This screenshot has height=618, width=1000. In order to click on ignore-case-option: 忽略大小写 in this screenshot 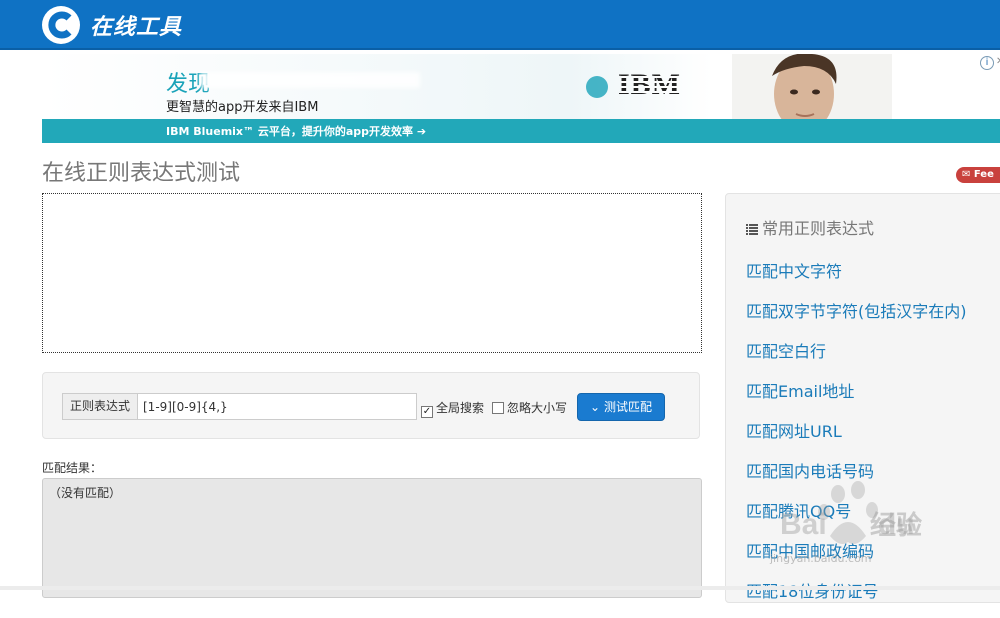, I will do `click(529, 407)`.